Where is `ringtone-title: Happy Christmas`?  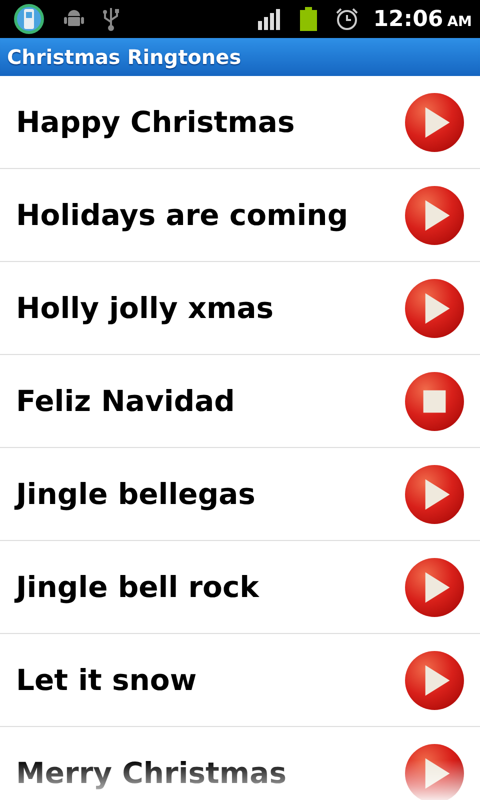 ringtone-title: Happy Christmas is located at coordinates (155, 122).